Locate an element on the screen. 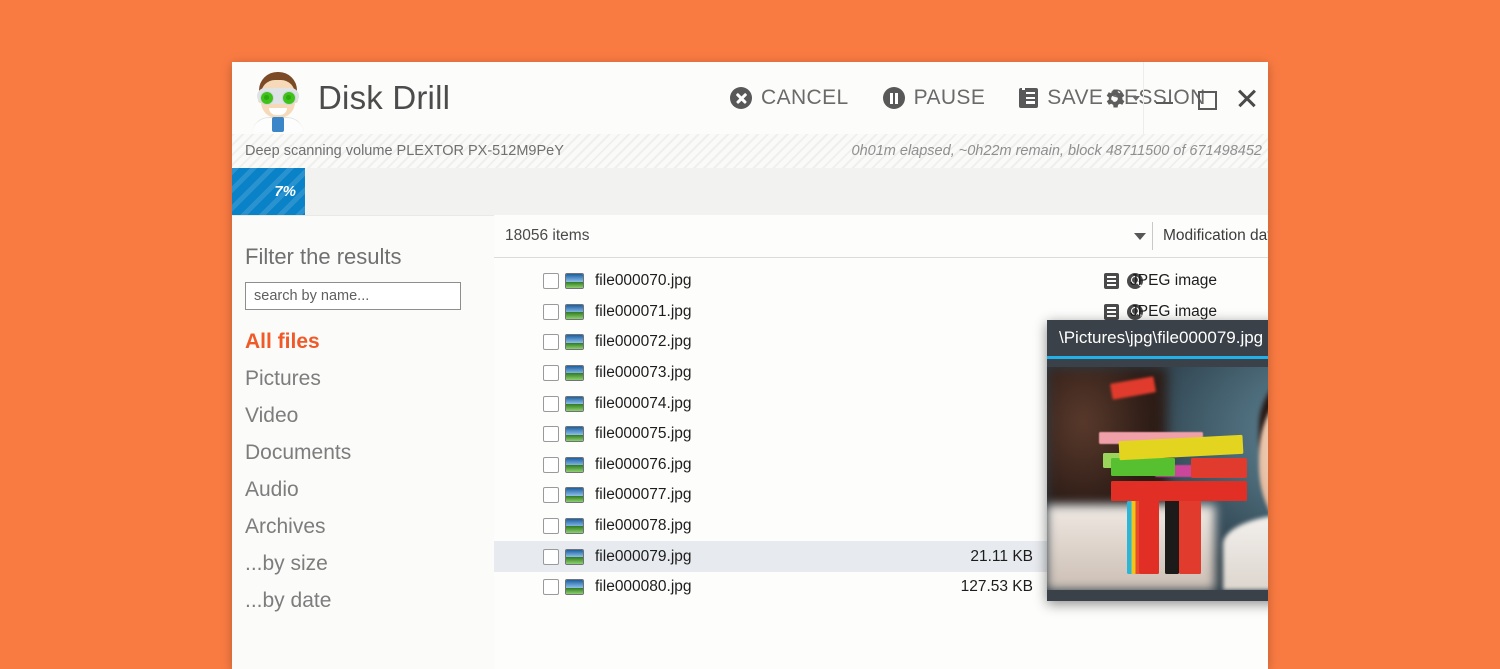 This screenshot has height=669, width=1500. titlebar: Disk Drill CANCEL PAUSE SAVE SESSION is located at coordinates (750, 98).